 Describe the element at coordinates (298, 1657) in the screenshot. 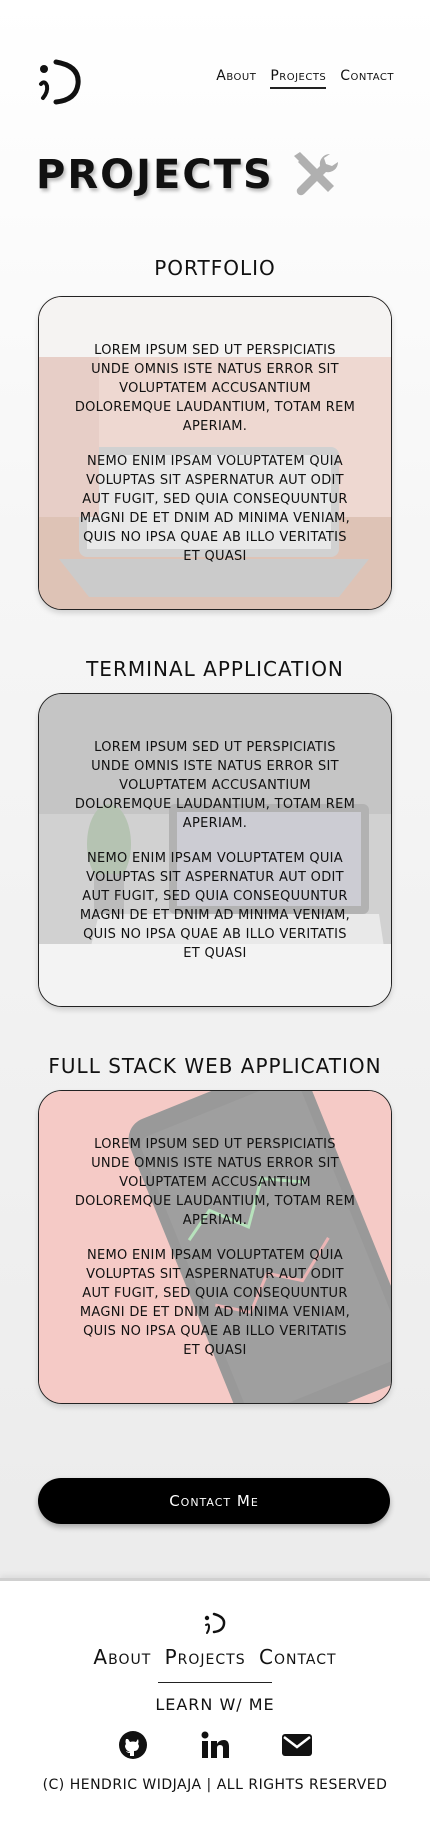

I see `footer-nav-contact: Contact` at that location.